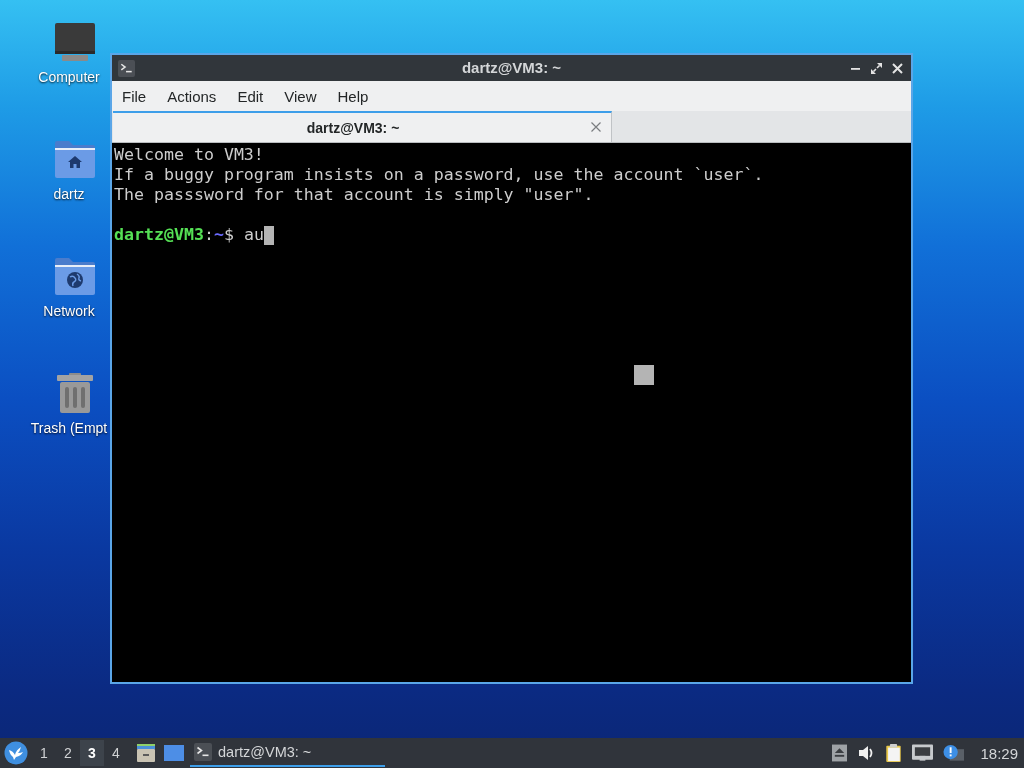 The width and height of the screenshot is (1024, 768). Describe the element at coordinates (999, 753) in the screenshot. I see `clock: 18:29` at that location.